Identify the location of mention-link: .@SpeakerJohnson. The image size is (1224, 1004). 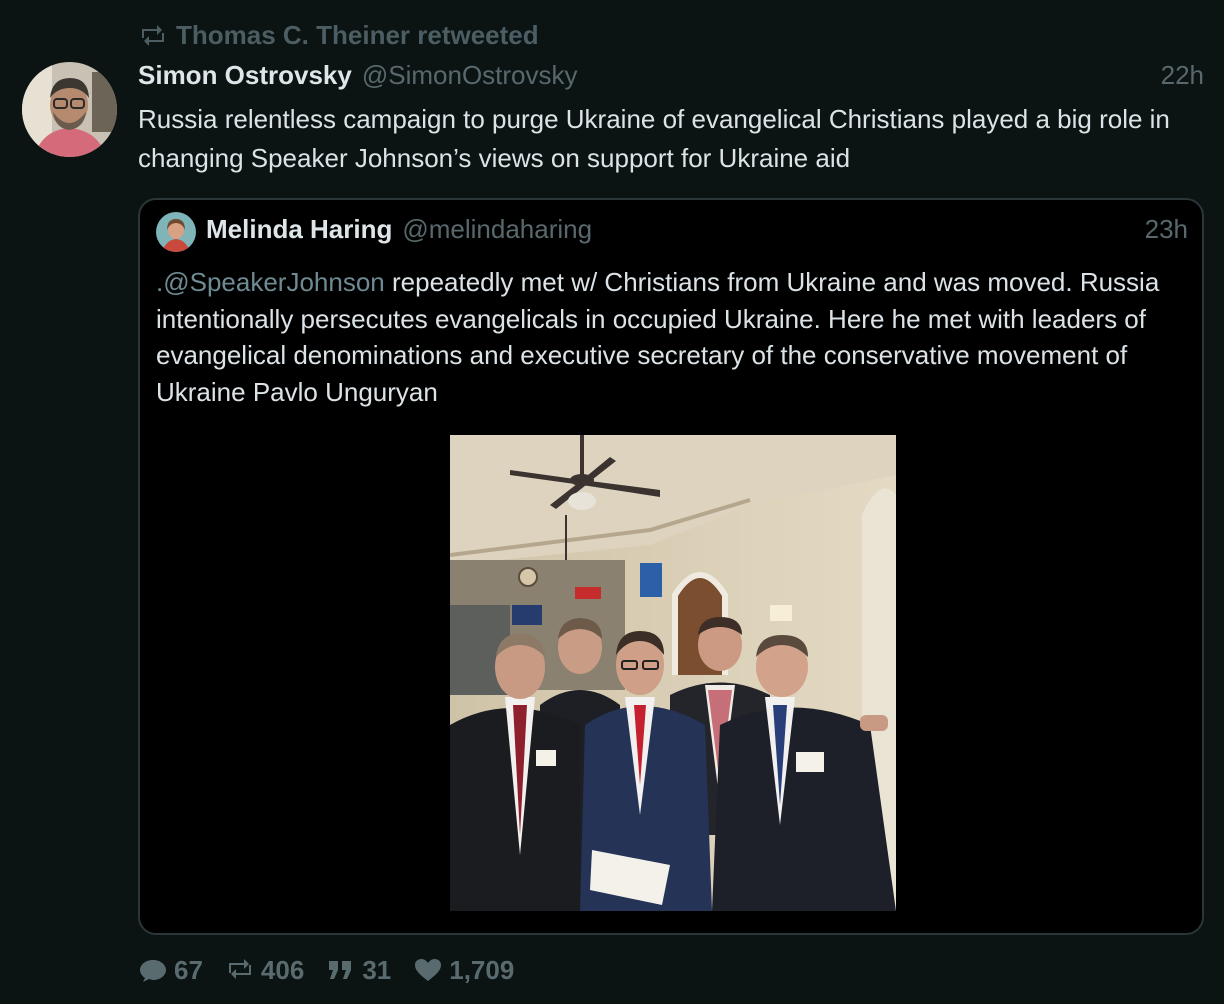
(270, 282).